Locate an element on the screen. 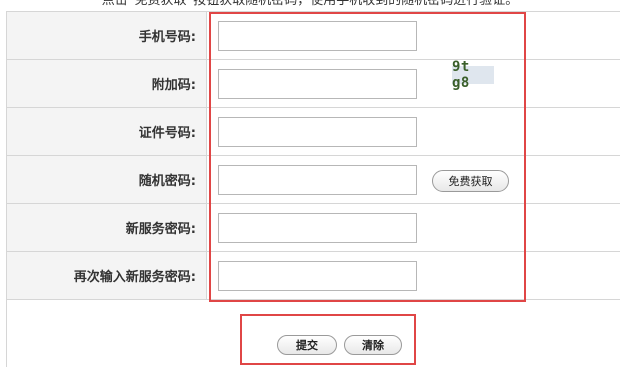 Image resolution: width=620 pixels, height=370 pixels. get-code-button: 免费获取 is located at coordinates (470, 181).